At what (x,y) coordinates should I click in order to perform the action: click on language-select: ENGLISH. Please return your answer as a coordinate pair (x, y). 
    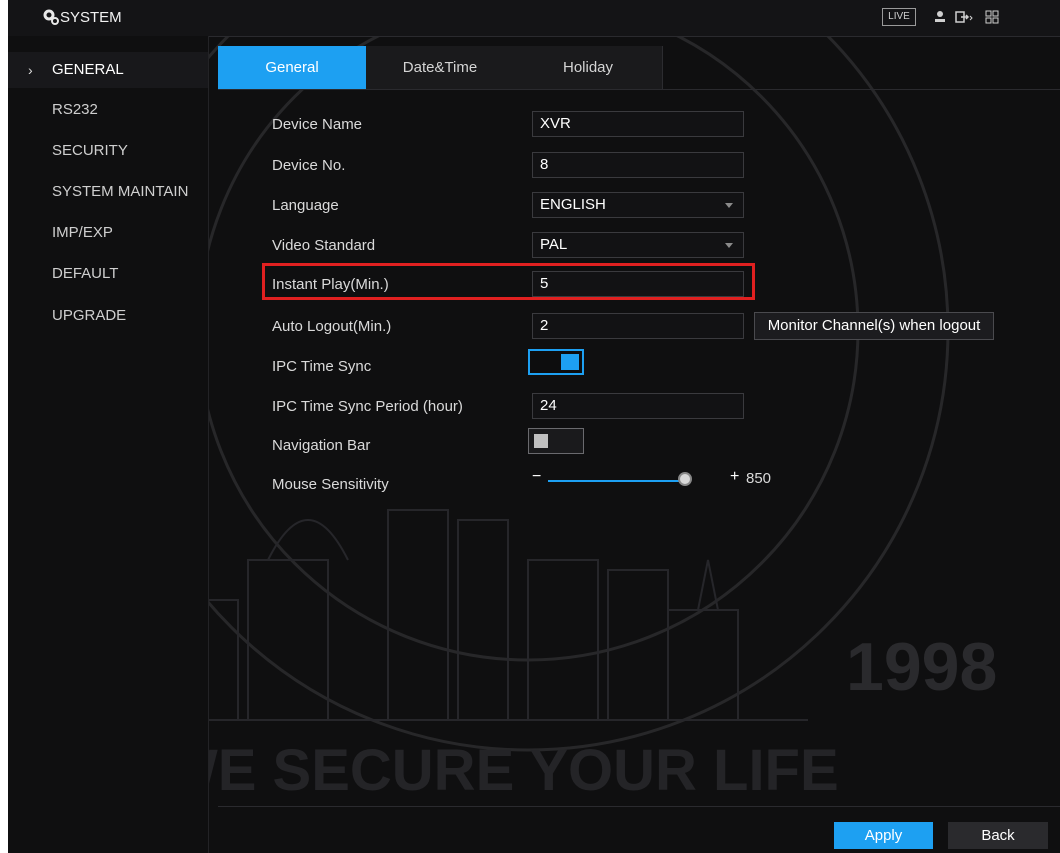
    Looking at the image, I should click on (638, 205).